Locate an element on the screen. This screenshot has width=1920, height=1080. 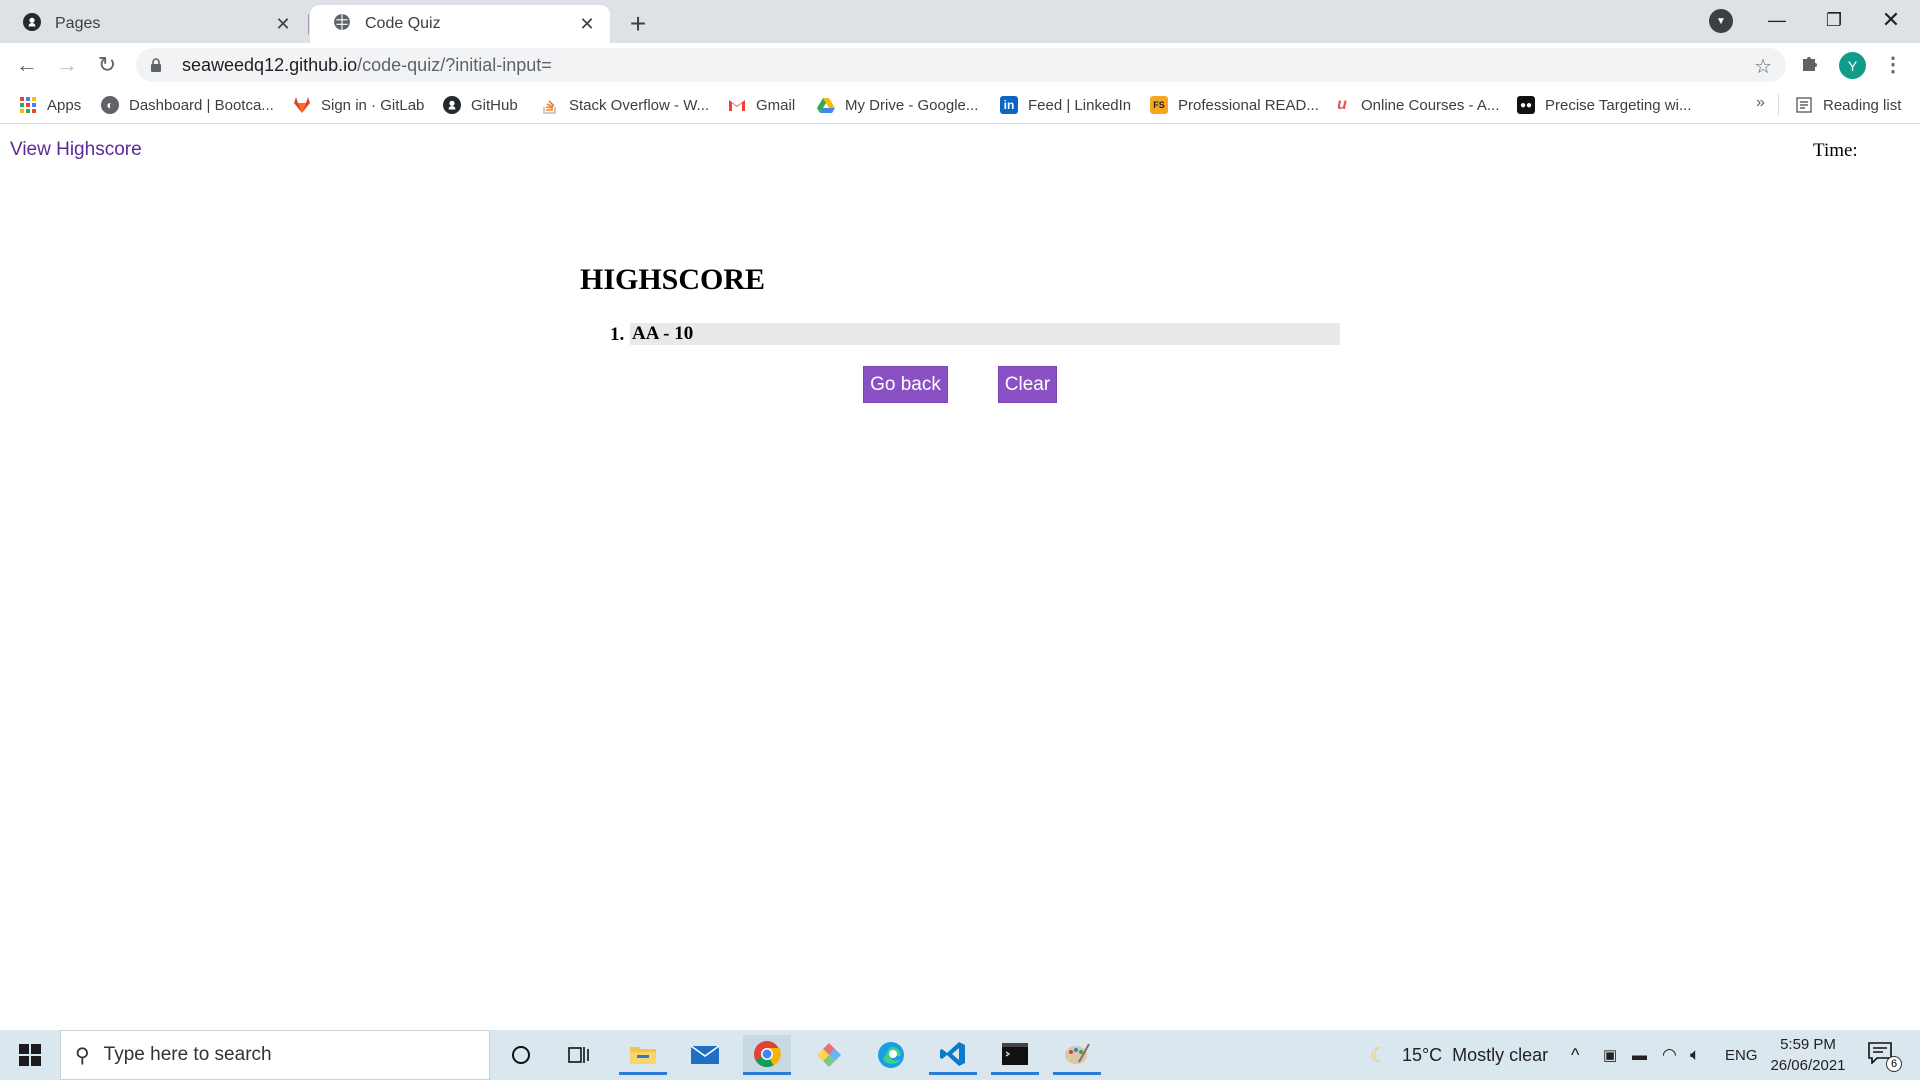
bookmark-label: GitHub is located at coordinates (494, 105).